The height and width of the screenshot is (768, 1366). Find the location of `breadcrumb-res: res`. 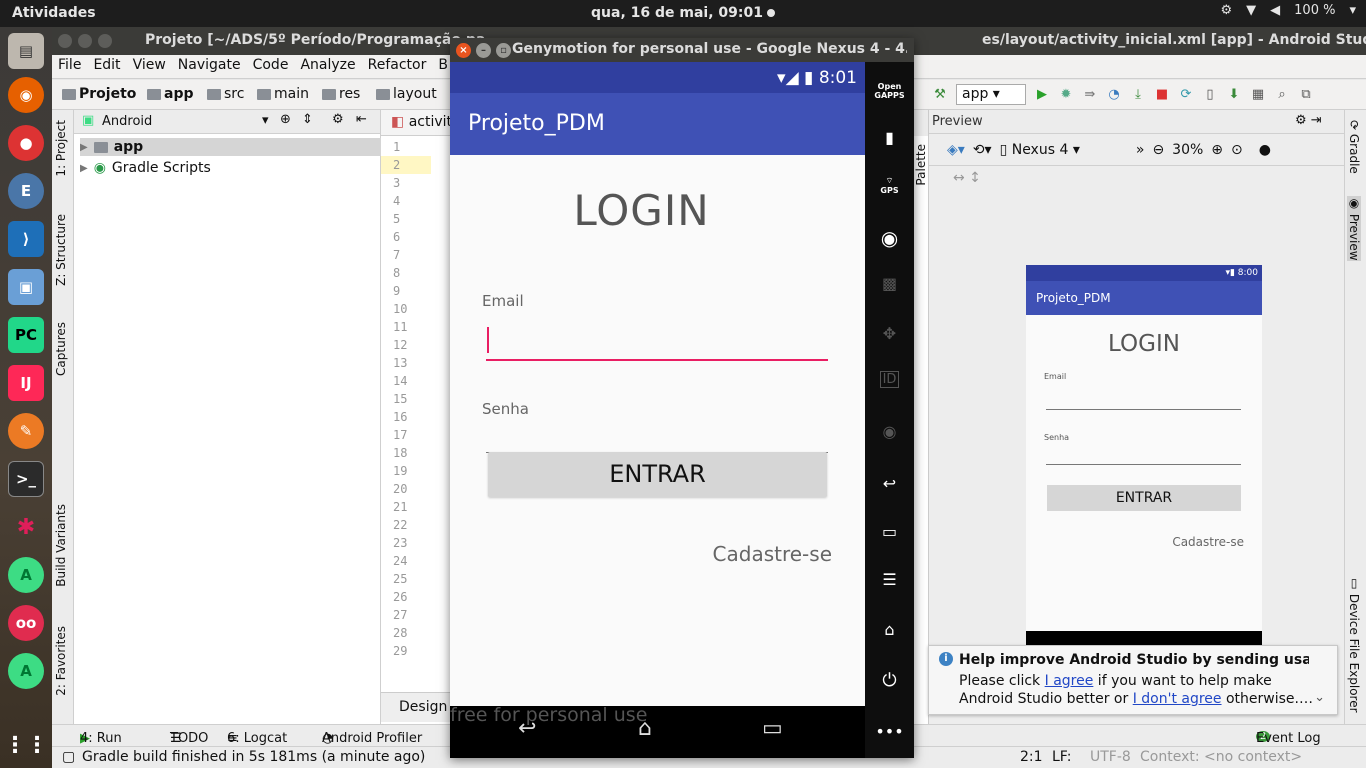

breadcrumb-res: res is located at coordinates (341, 94).